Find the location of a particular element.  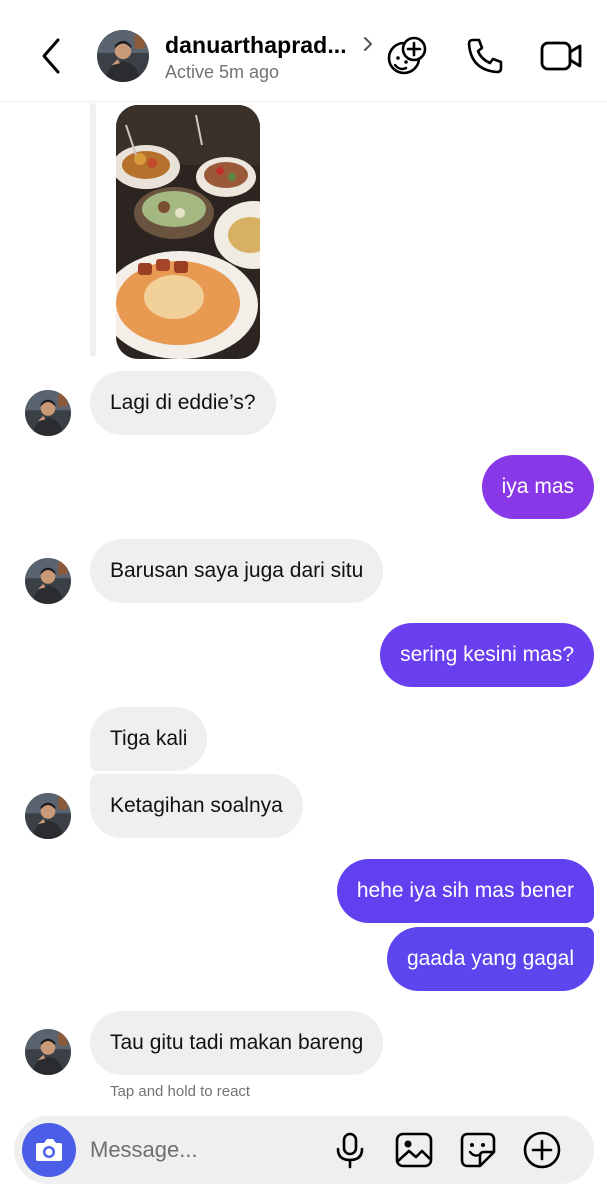

voice-message-button is located at coordinates (350, 1150).